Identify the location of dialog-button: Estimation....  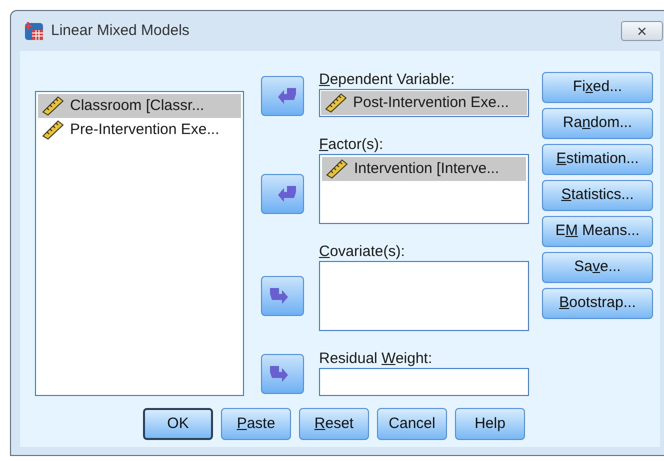
(597, 159).